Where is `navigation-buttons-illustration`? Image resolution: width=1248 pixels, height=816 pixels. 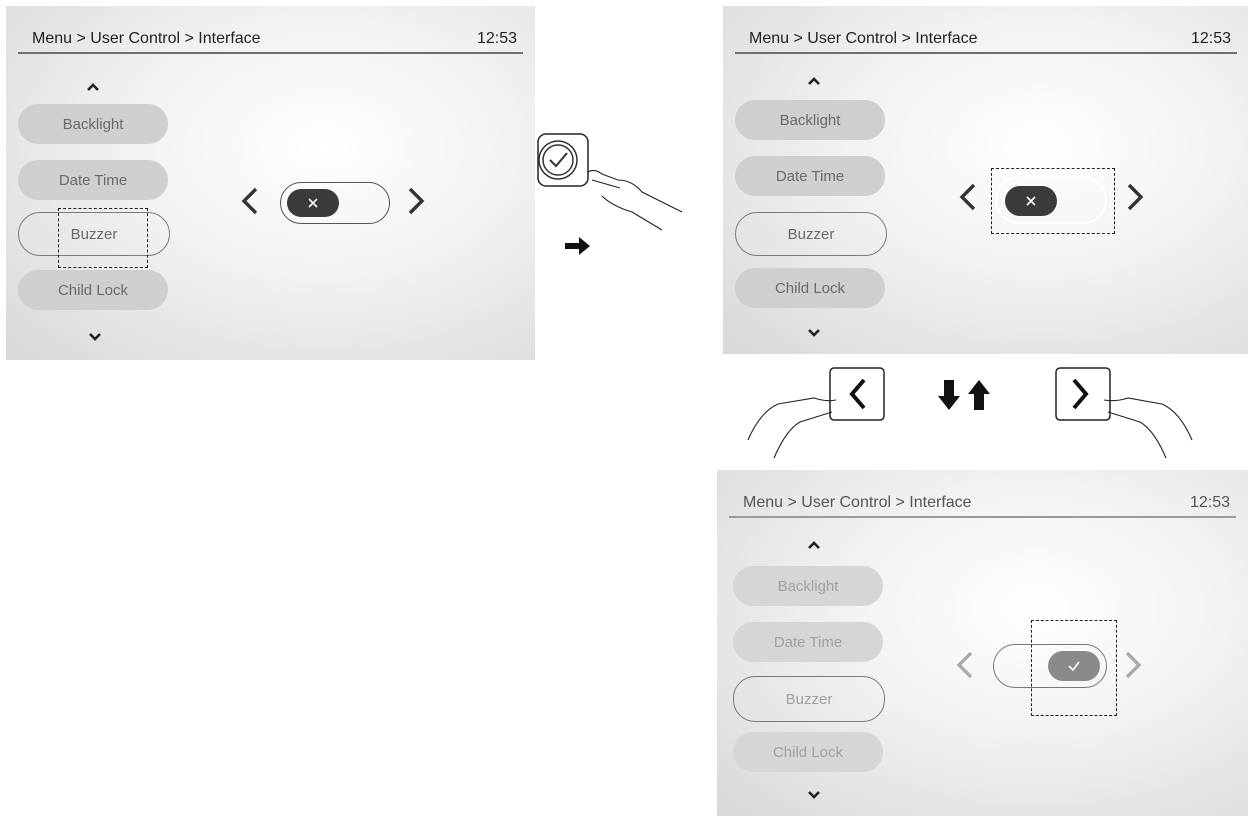
navigation-buttons-illustration is located at coordinates (980, 414).